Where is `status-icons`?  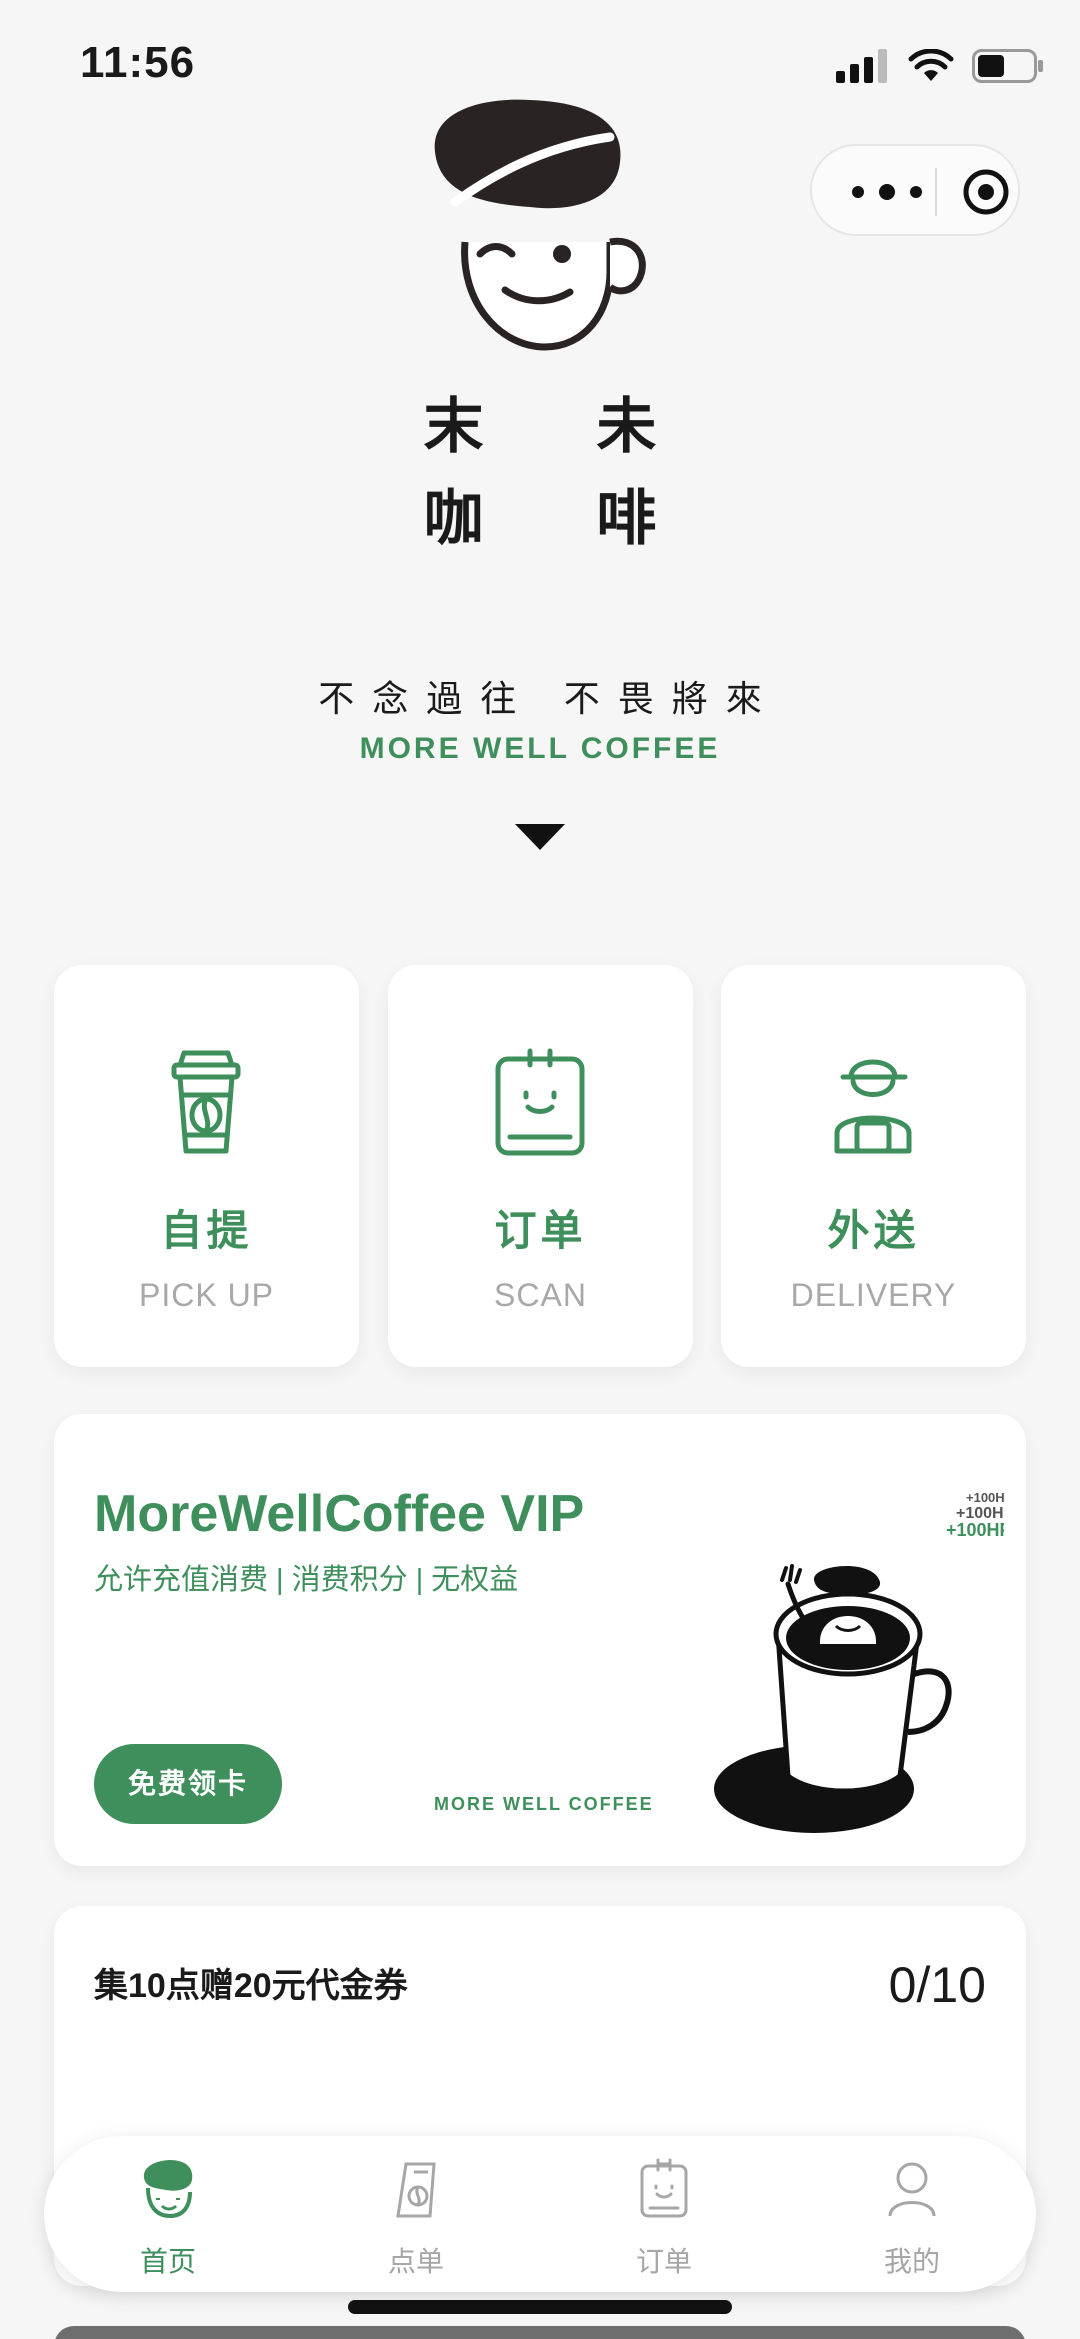
status-icons is located at coordinates (940, 66).